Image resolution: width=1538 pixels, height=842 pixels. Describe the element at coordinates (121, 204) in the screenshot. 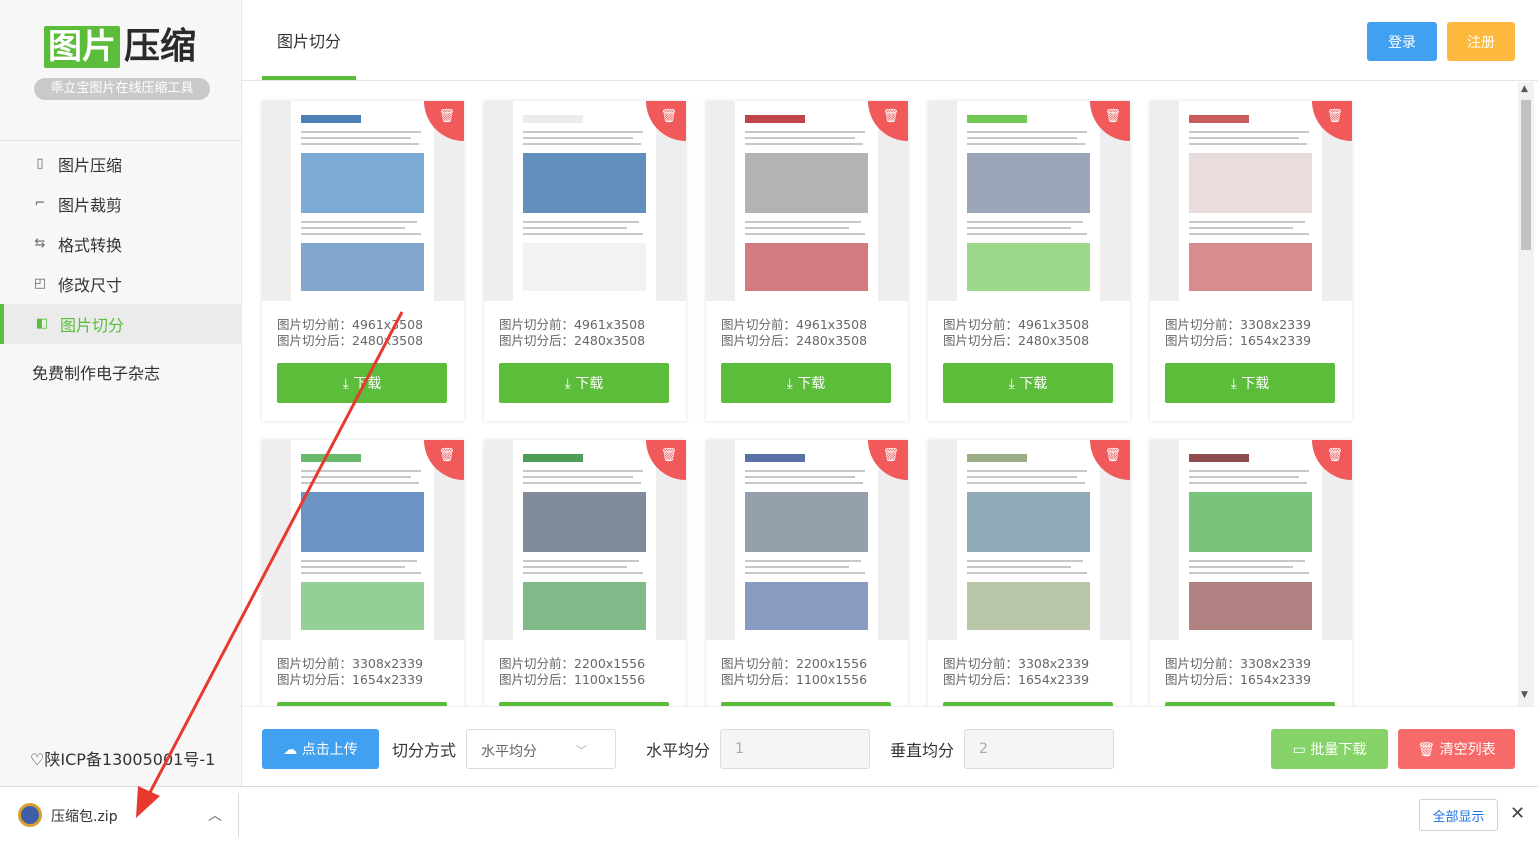

I see `sidebar-item-crop: ⌐ 图片裁剪` at that location.